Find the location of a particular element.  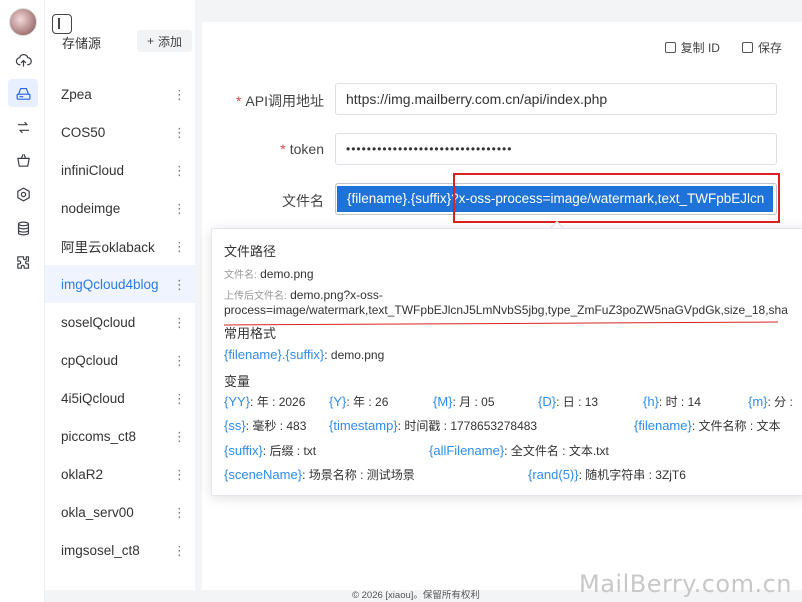

storage-list-item: nodeimge ⋮ is located at coordinates (120, 208).